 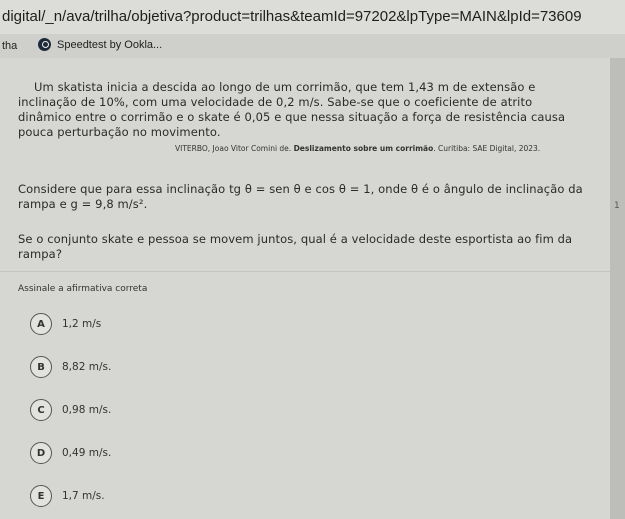 I want to click on option-d: D 0,49 m/s., so click(x=70, y=453).